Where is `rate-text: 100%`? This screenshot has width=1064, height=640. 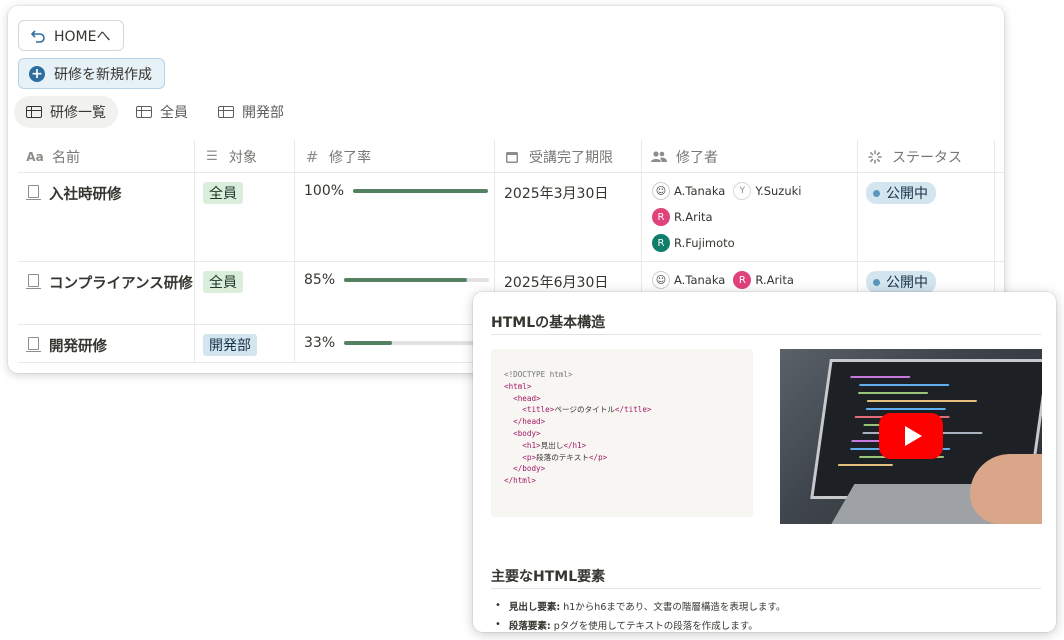 rate-text: 100% is located at coordinates (324, 191).